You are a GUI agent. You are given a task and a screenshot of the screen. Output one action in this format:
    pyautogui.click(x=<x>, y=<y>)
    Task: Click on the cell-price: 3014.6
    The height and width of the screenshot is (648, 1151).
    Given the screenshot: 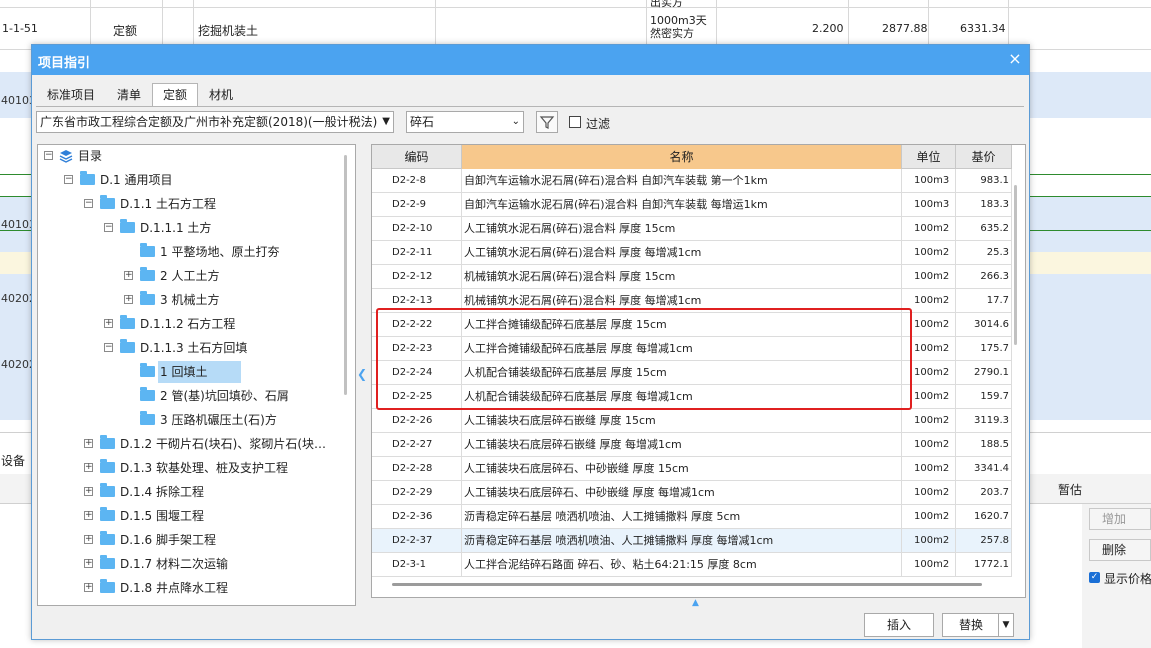 What is the action you would take?
    pyautogui.click(x=984, y=325)
    